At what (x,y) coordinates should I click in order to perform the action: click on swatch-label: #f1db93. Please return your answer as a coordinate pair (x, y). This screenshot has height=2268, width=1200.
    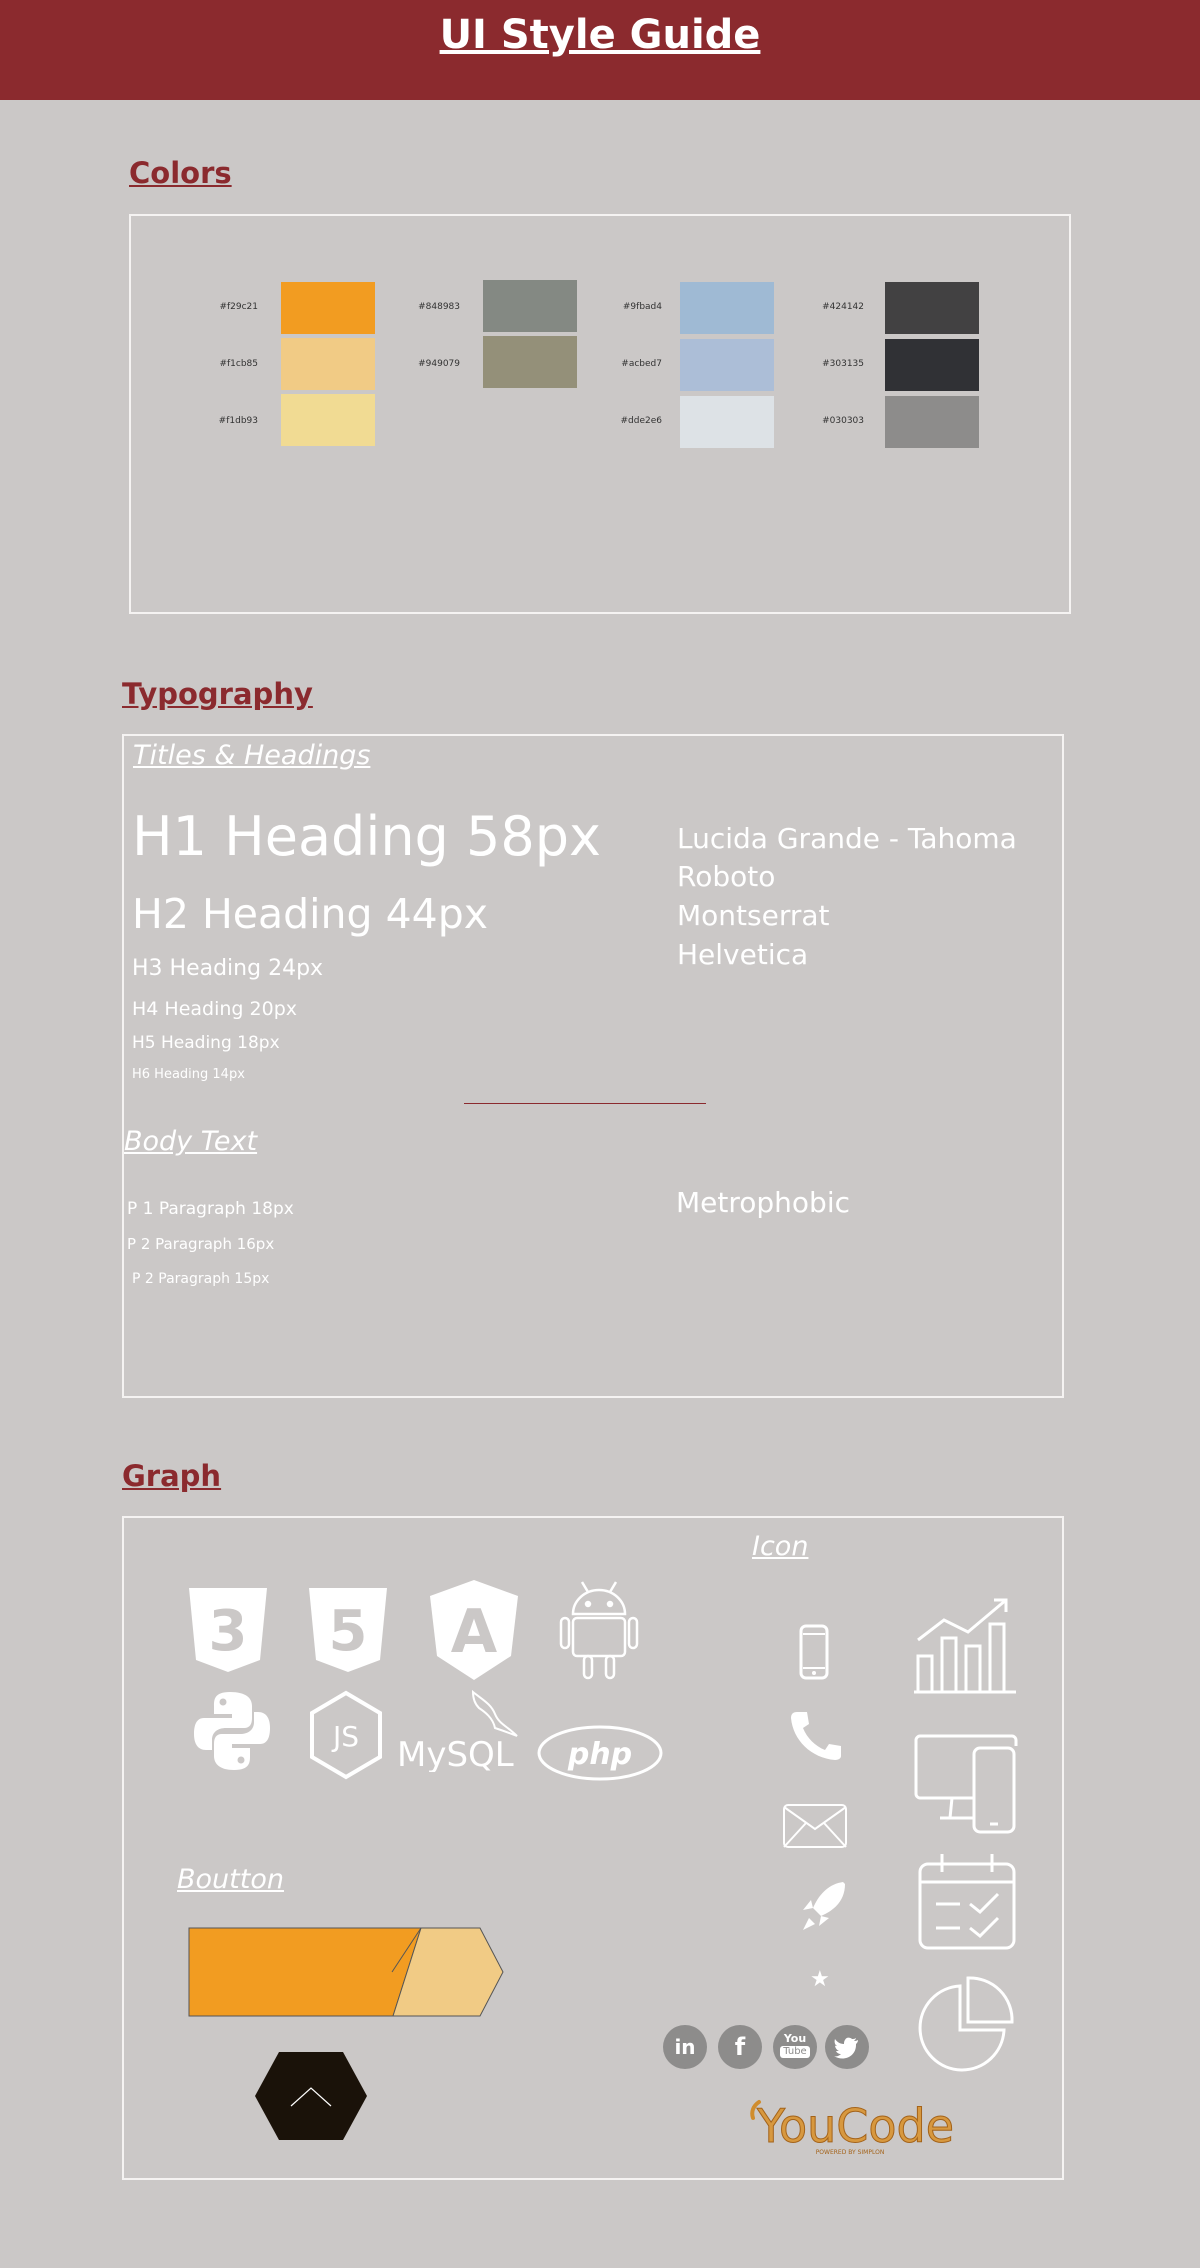
    Looking at the image, I should click on (238, 421).